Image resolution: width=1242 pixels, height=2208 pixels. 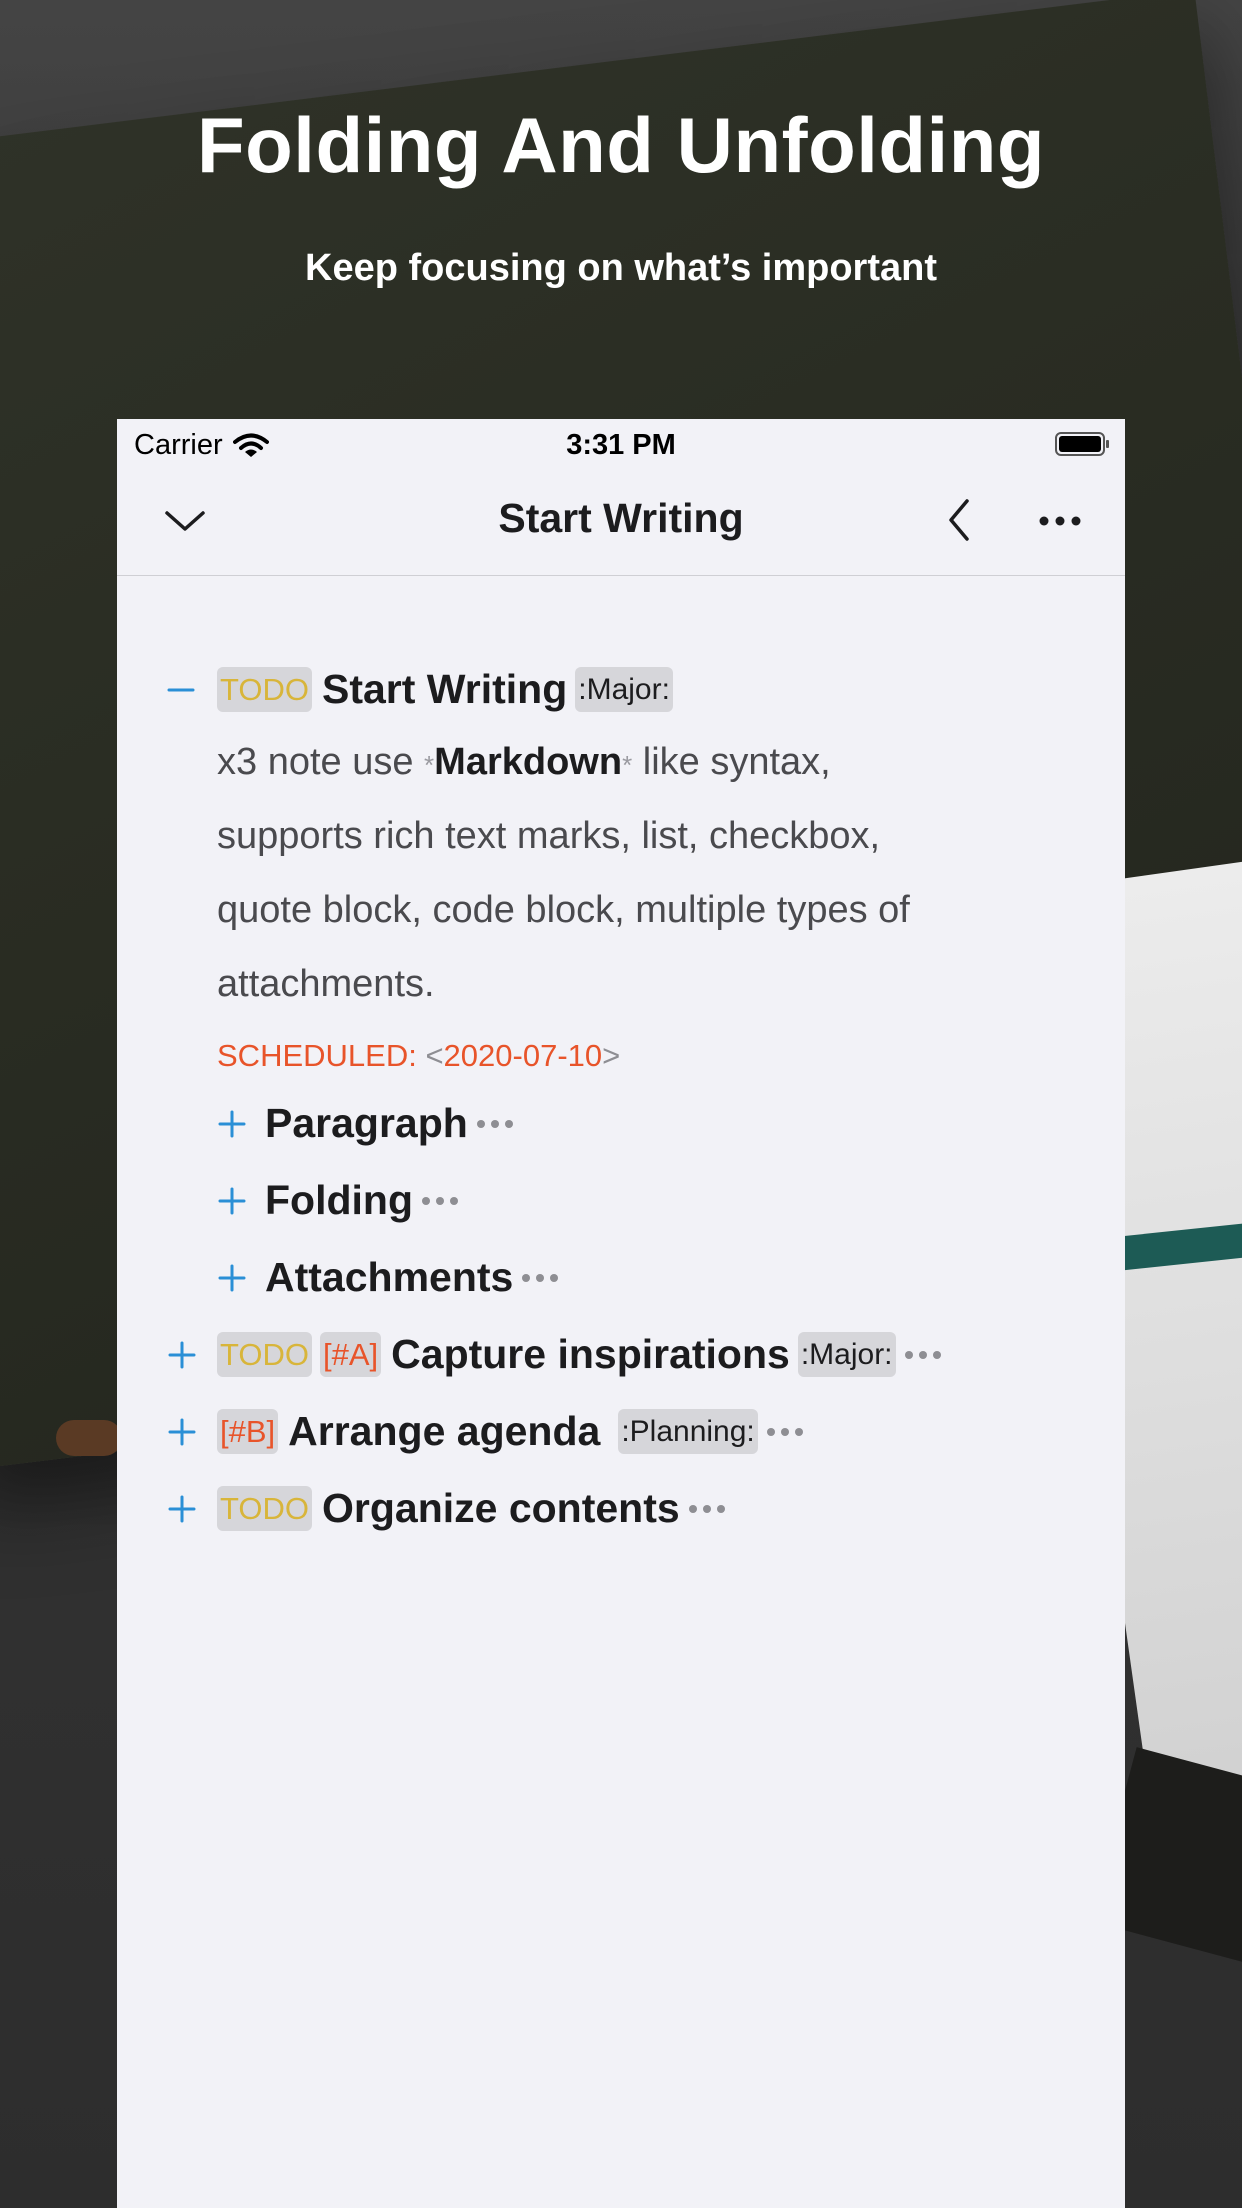 I want to click on heading-title: Start Writing, so click(x=445, y=689).